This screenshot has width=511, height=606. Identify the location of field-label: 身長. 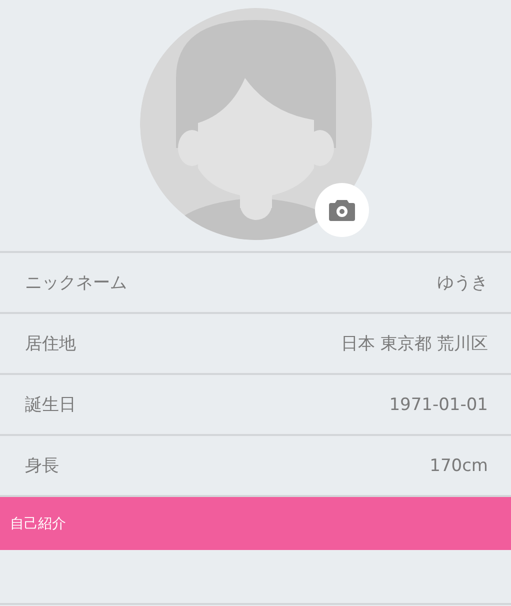
(42, 466).